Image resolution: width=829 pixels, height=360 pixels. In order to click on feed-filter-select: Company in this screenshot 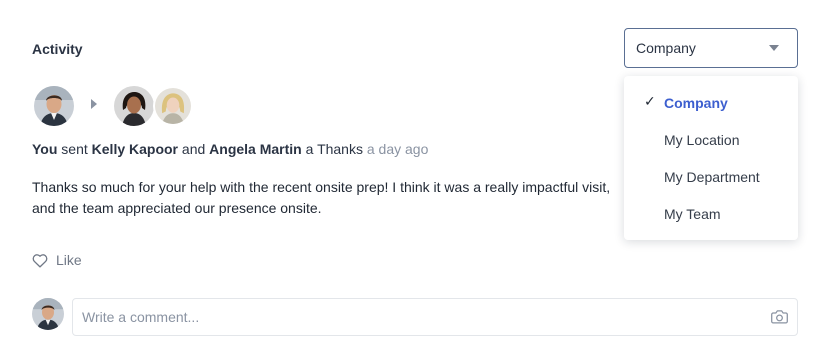, I will do `click(711, 48)`.